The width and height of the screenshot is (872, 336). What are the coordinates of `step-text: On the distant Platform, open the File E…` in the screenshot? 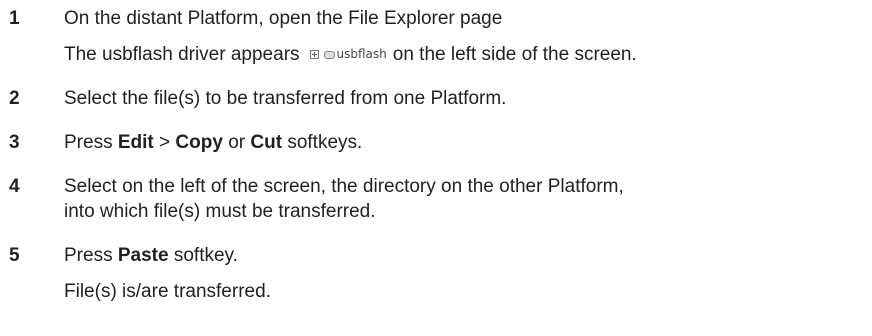 It's located at (283, 18).